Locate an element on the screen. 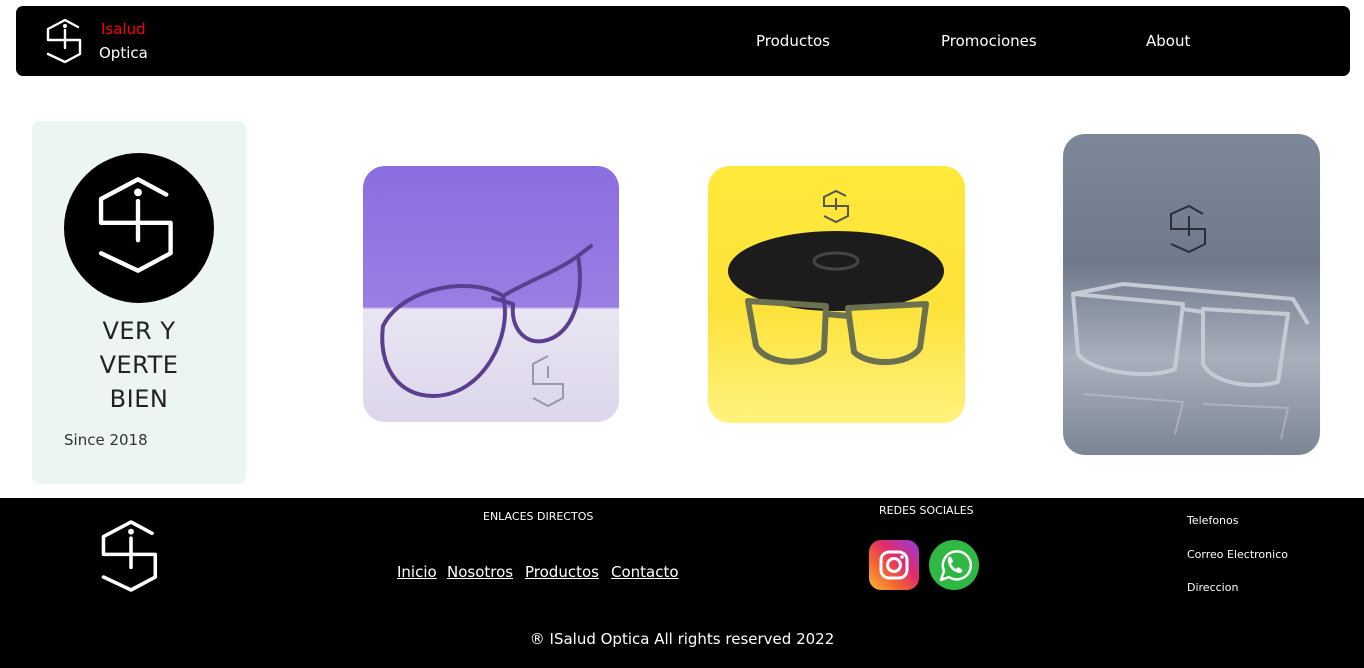 Image resolution: width=1364 pixels, height=668 pixels. nav-link-productos: Productos is located at coordinates (793, 41).